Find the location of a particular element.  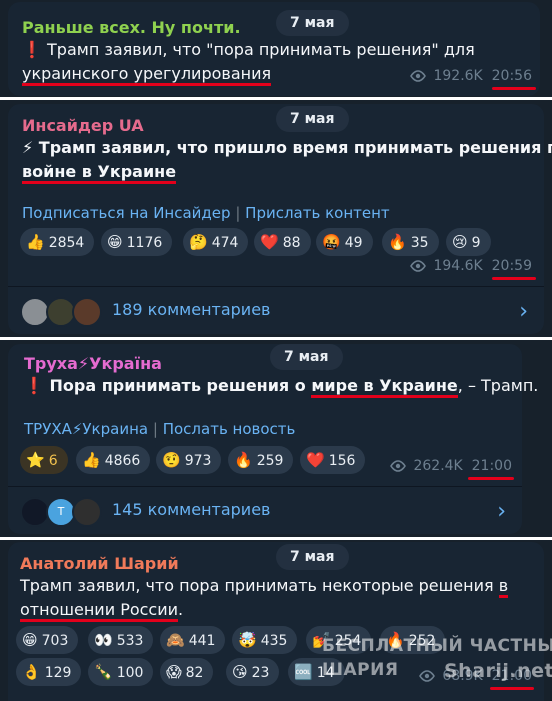

reaction-count: 9 is located at coordinates (476, 243).